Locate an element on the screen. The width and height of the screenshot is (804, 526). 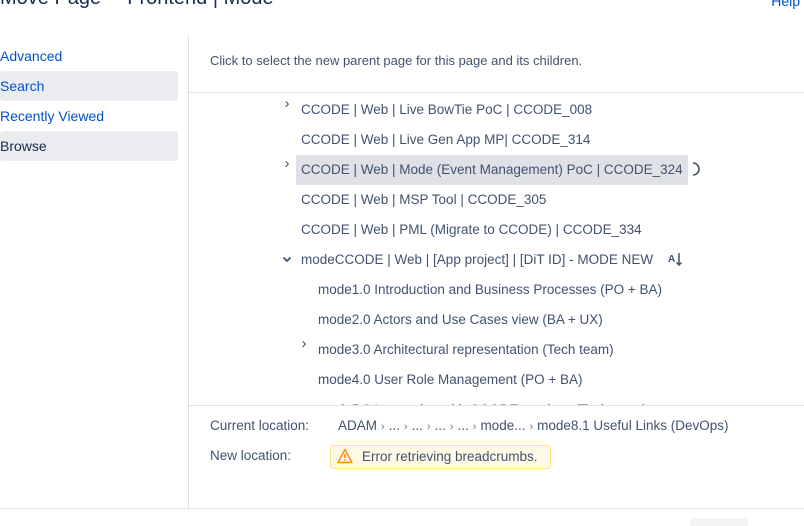
svg-text: A is located at coordinates (671, 259).